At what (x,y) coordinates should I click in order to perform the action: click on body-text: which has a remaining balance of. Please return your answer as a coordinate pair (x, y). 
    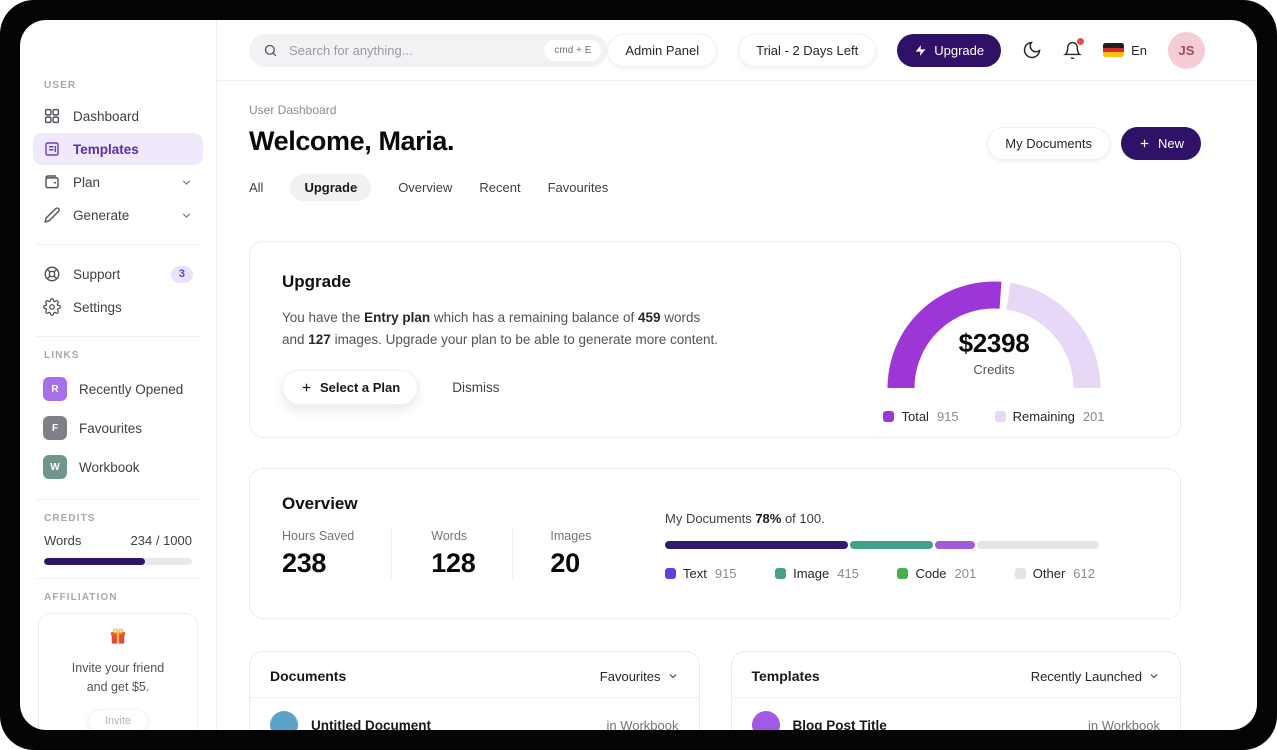
    Looking at the image, I should click on (534, 317).